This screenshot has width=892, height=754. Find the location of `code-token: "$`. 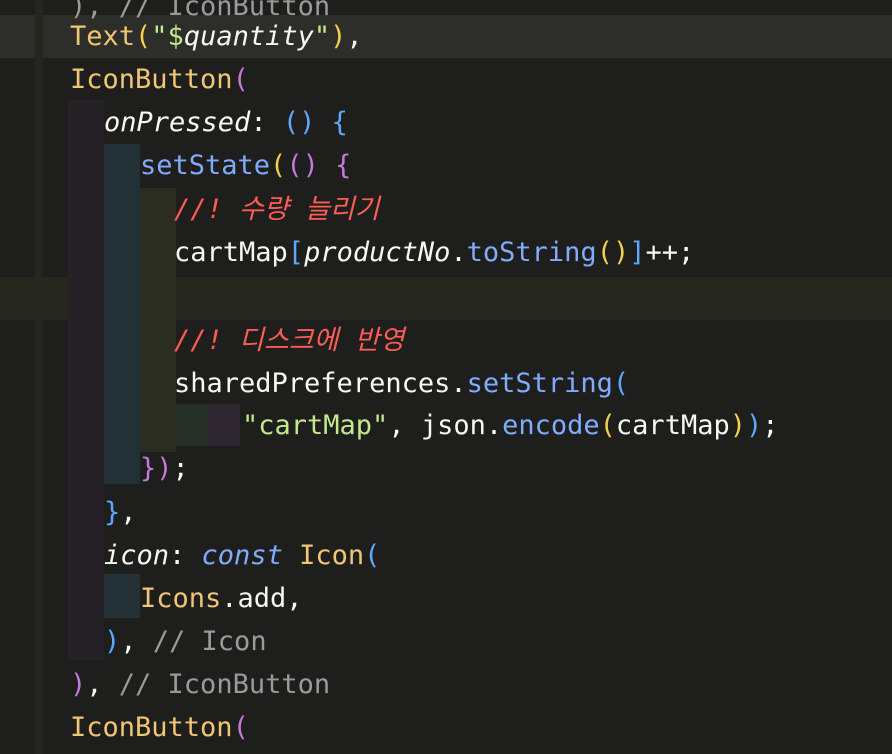

code-token: "$ is located at coordinates (167, 36).